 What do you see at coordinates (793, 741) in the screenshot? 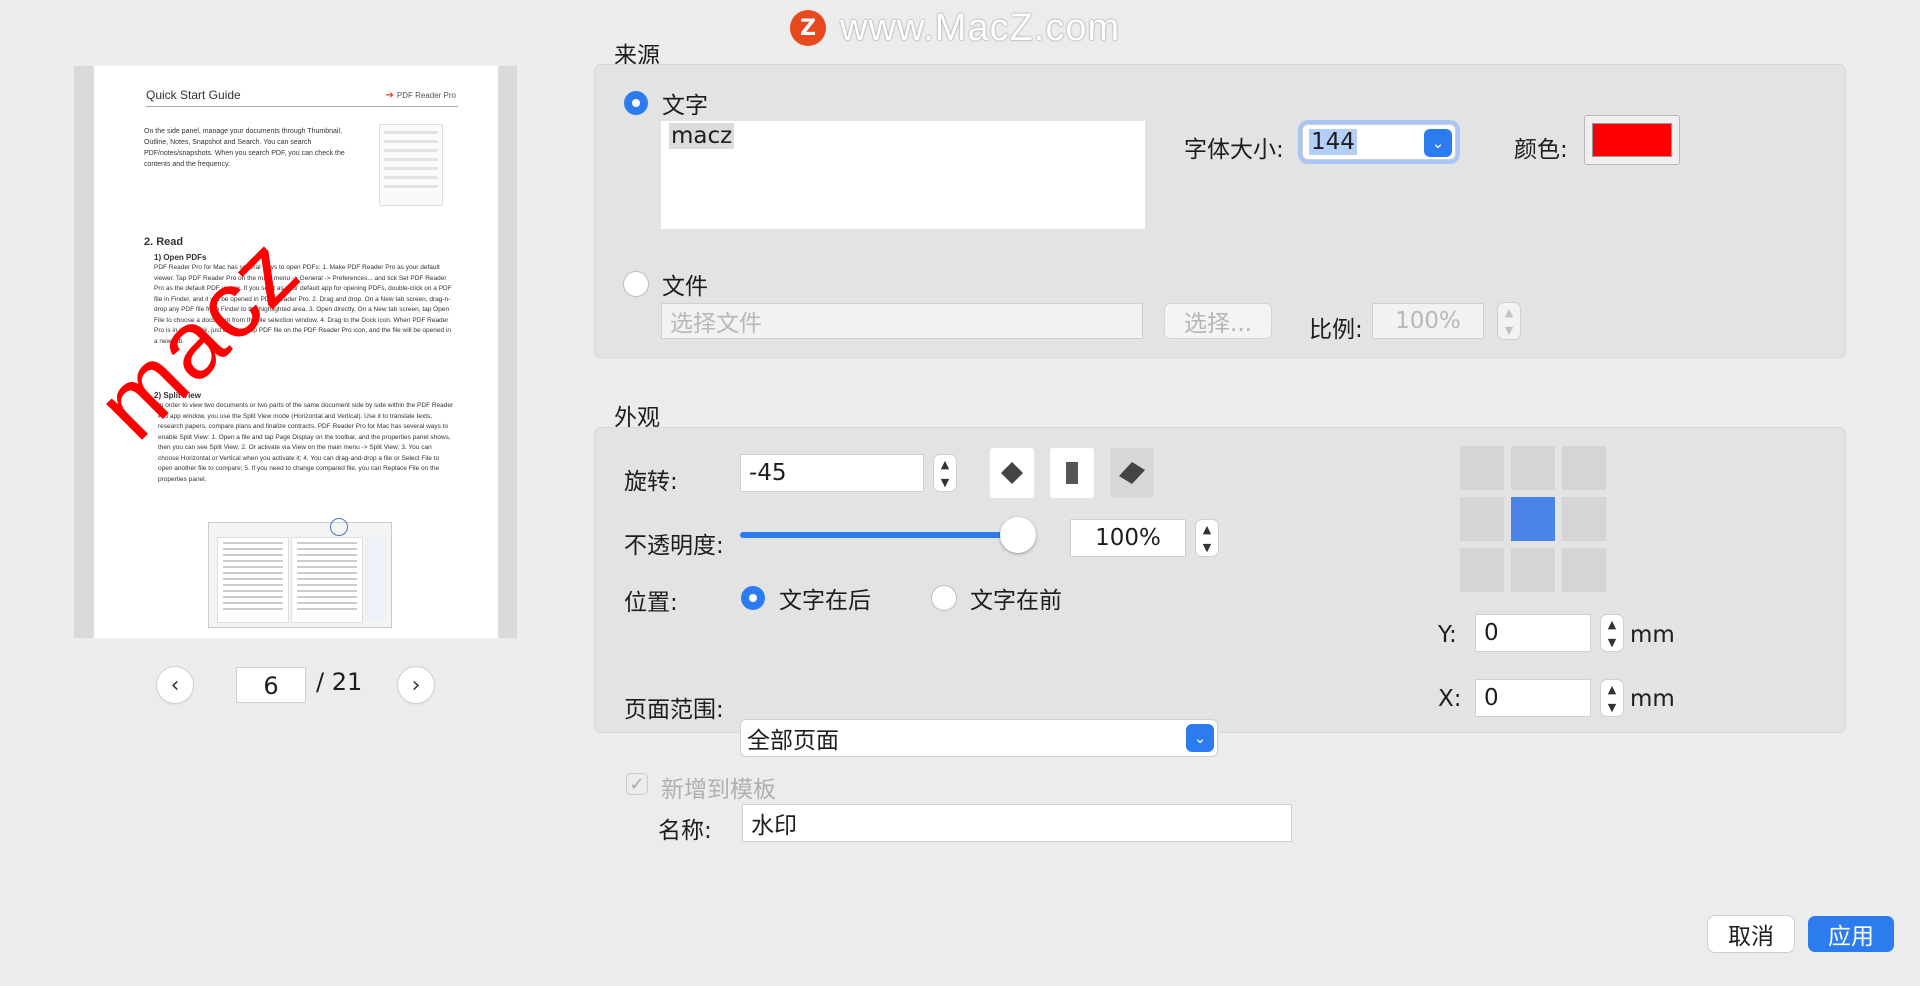
I see `page-range-value: 全部页面` at bounding box center [793, 741].